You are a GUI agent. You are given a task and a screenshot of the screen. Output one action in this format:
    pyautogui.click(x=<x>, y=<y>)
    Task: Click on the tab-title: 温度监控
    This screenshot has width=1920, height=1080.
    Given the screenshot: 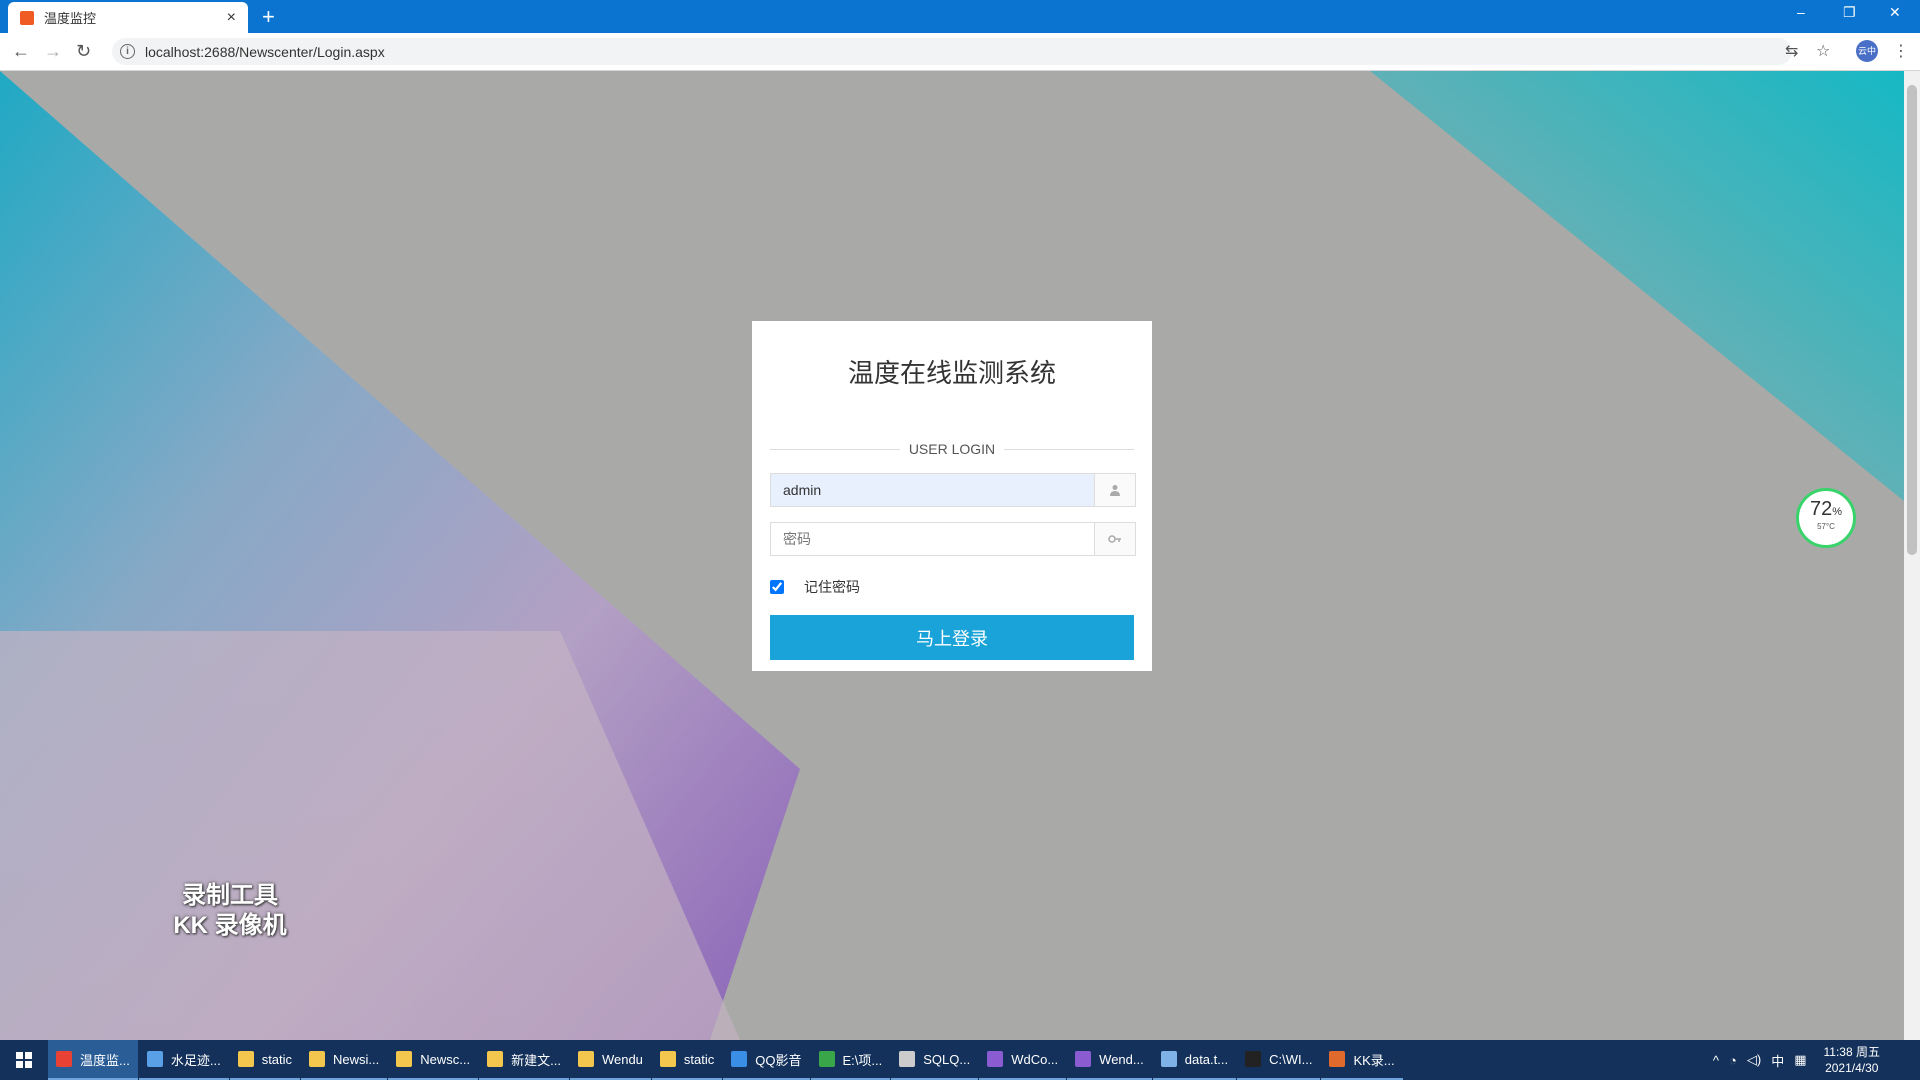 What is the action you would take?
    pyautogui.click(x=70, y=18)
    